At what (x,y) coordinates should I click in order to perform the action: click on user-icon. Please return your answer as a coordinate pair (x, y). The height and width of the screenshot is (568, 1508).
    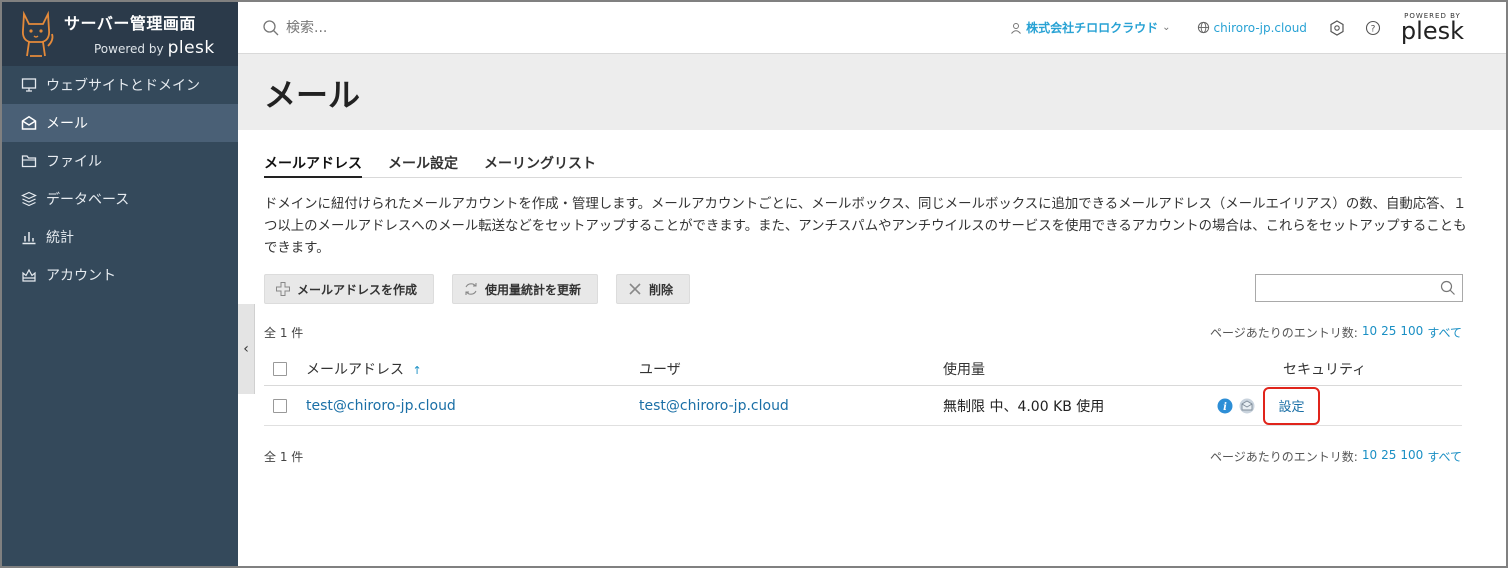
    Looking at the image, I should click on (1016, 28).